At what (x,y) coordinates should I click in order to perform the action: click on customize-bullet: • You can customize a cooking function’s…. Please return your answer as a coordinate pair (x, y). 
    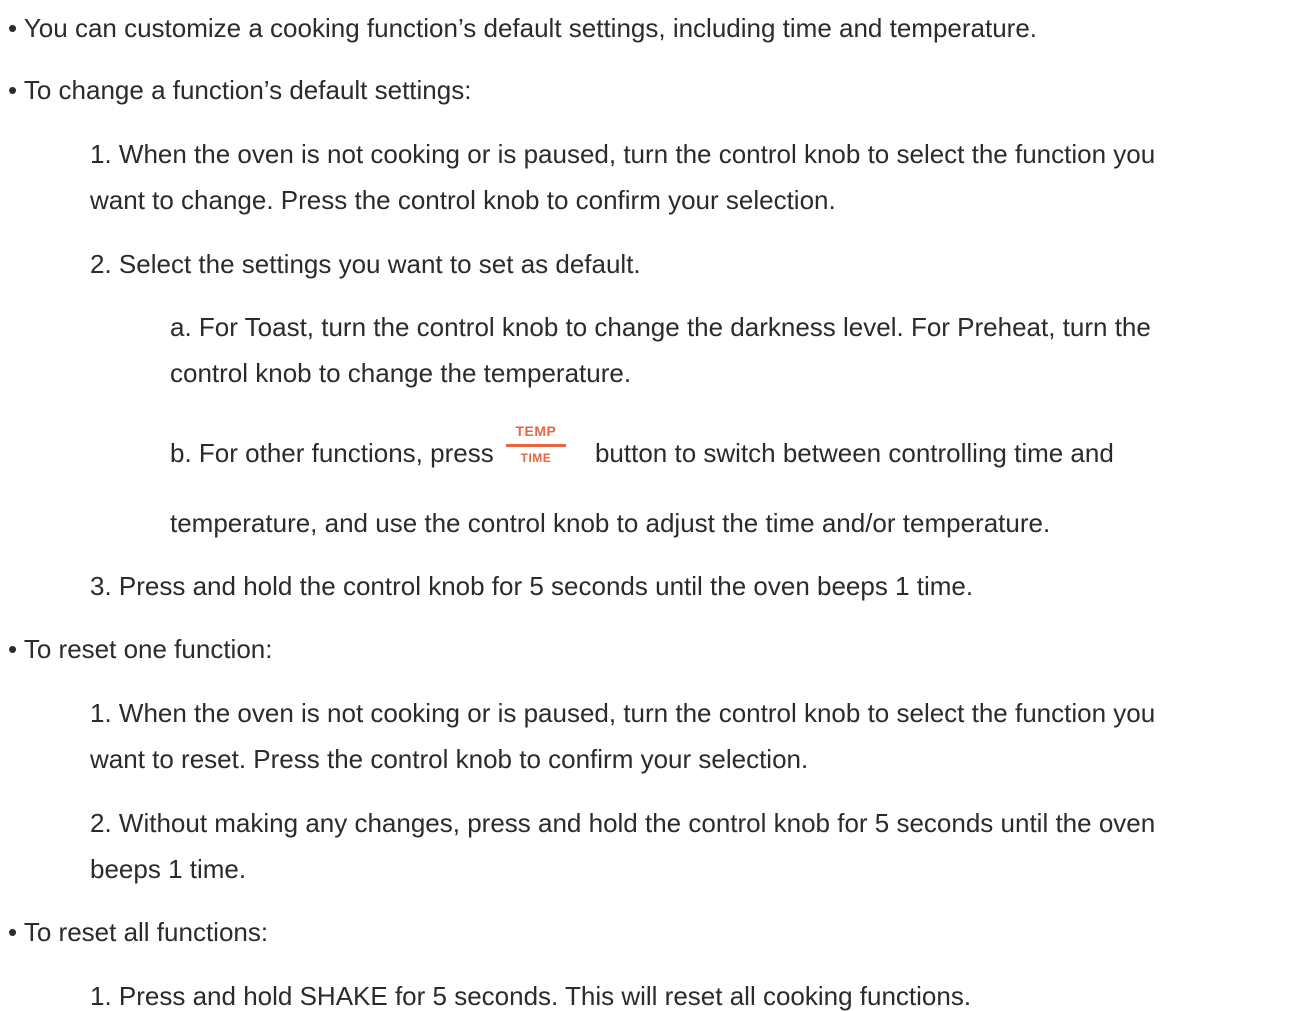
    Looking at the image, I should click on (523, 28).